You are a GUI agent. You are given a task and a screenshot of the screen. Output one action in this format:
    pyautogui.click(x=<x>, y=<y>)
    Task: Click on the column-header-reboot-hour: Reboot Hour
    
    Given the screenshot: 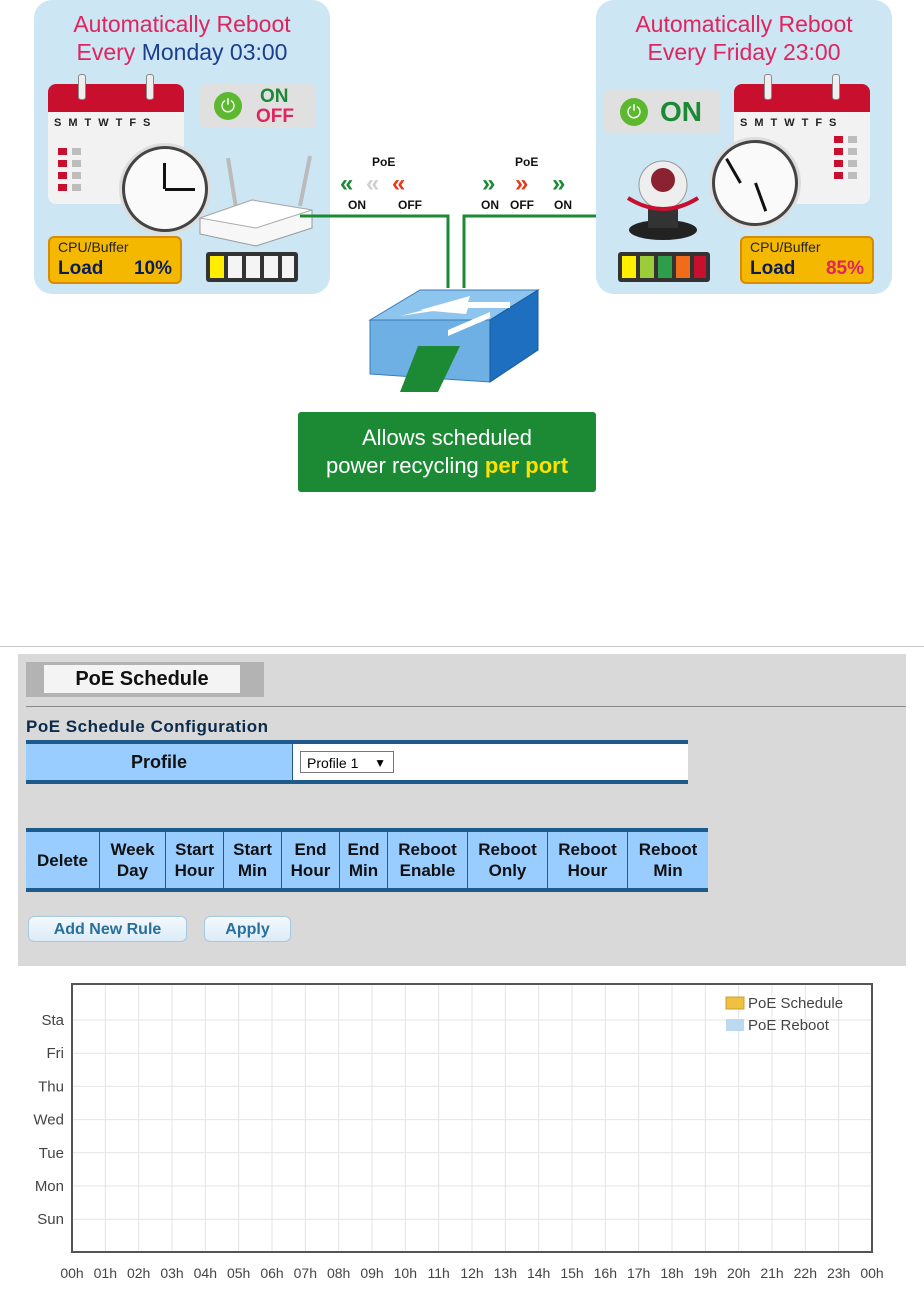 What is the action you would take?
    pyautogui.click(x=588, y=860)
    